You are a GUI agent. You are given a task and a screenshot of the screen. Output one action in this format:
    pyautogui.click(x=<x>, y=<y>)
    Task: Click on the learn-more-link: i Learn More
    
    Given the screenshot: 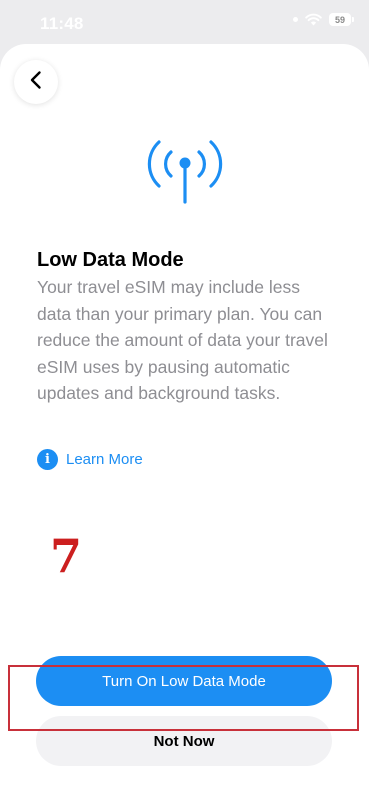 What is the action you would take?
    pyautogui.click(x=90, y=459)
    